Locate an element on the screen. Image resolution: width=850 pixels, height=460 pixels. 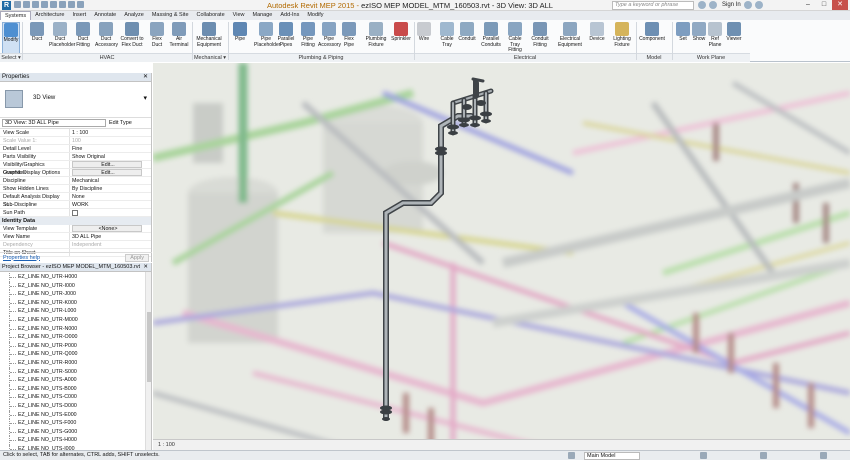
tab-collaborate: Collaborate is located at coordinates (211, 15).